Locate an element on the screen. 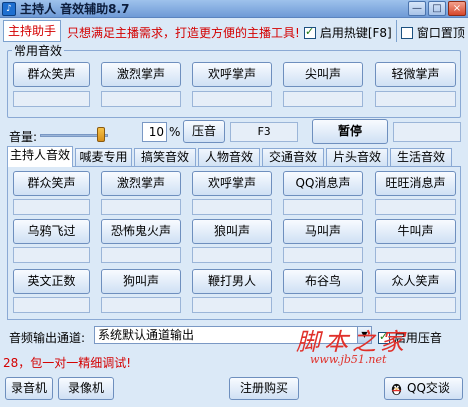  tab-funny-effects: 搞笑音效 is located at coordinates (165, 157).